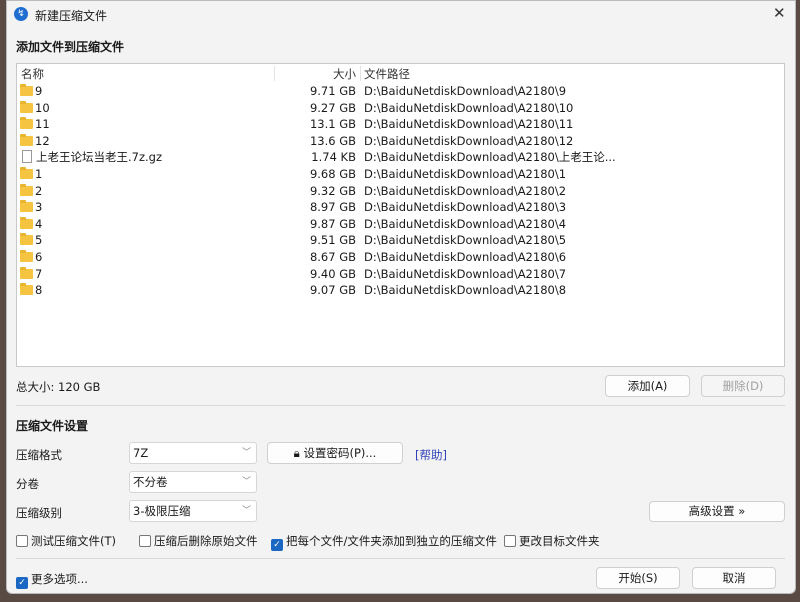  I want to click on change-target-folder-checkbox: 更改目标文件夹, so click(552, 541).